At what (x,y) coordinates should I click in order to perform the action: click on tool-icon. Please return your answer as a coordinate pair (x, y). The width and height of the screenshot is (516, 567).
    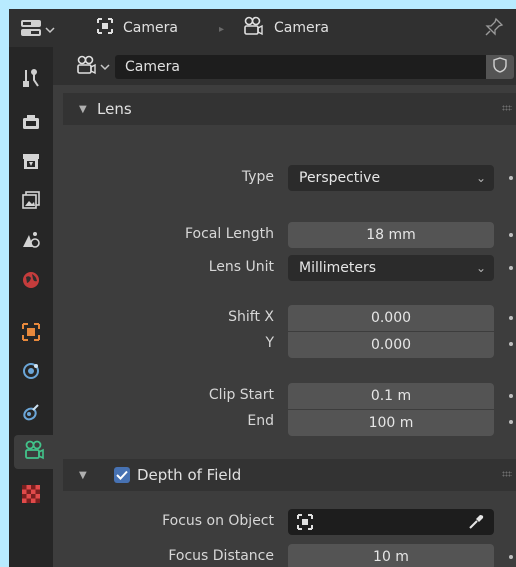
    Looking at the image, I should click on (31, 80).